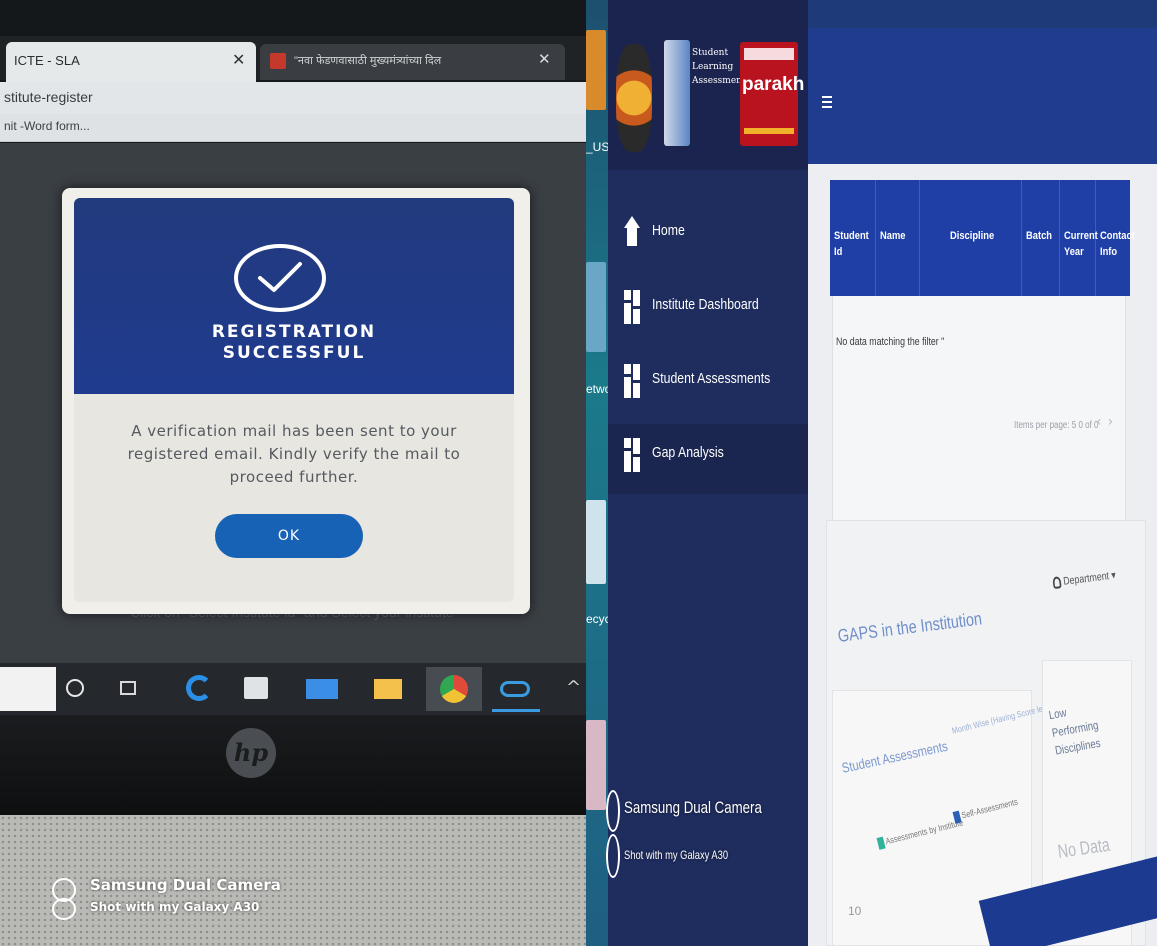 This screenshot has width=1157, height=946. What do you see at coordinates (293, 880) in the screenshot?
I see `speaker-grille` at bounding box center [293, 880].